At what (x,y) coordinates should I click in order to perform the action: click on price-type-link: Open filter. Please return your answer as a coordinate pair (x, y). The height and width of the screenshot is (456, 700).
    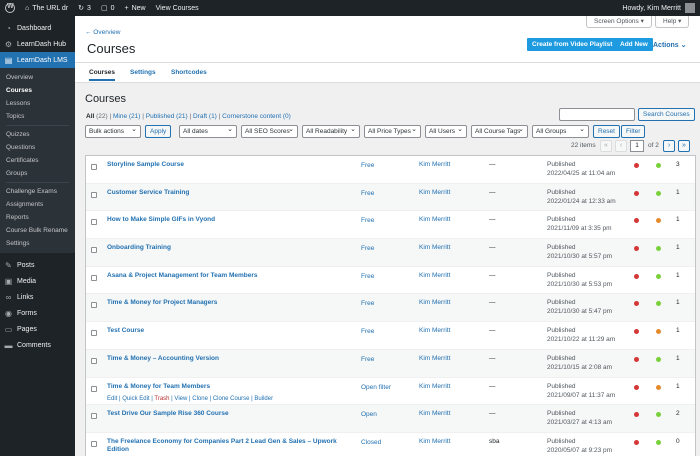
    Looking at the image, I should click on (381, 387).